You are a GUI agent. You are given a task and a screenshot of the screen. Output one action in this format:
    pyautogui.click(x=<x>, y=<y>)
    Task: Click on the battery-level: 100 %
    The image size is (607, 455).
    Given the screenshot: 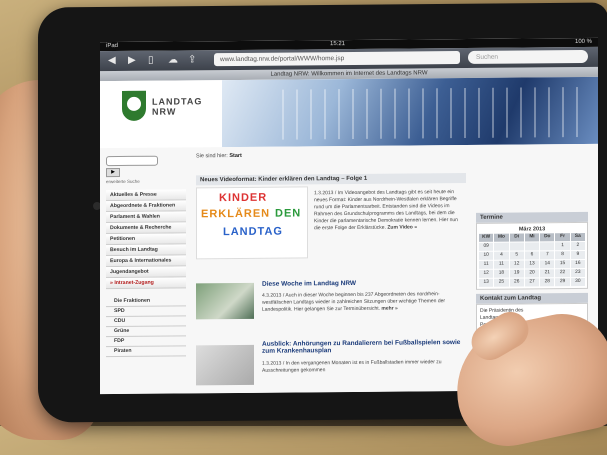 What is the action you would take?
    pyautogui.click(x=583, y=42)
    